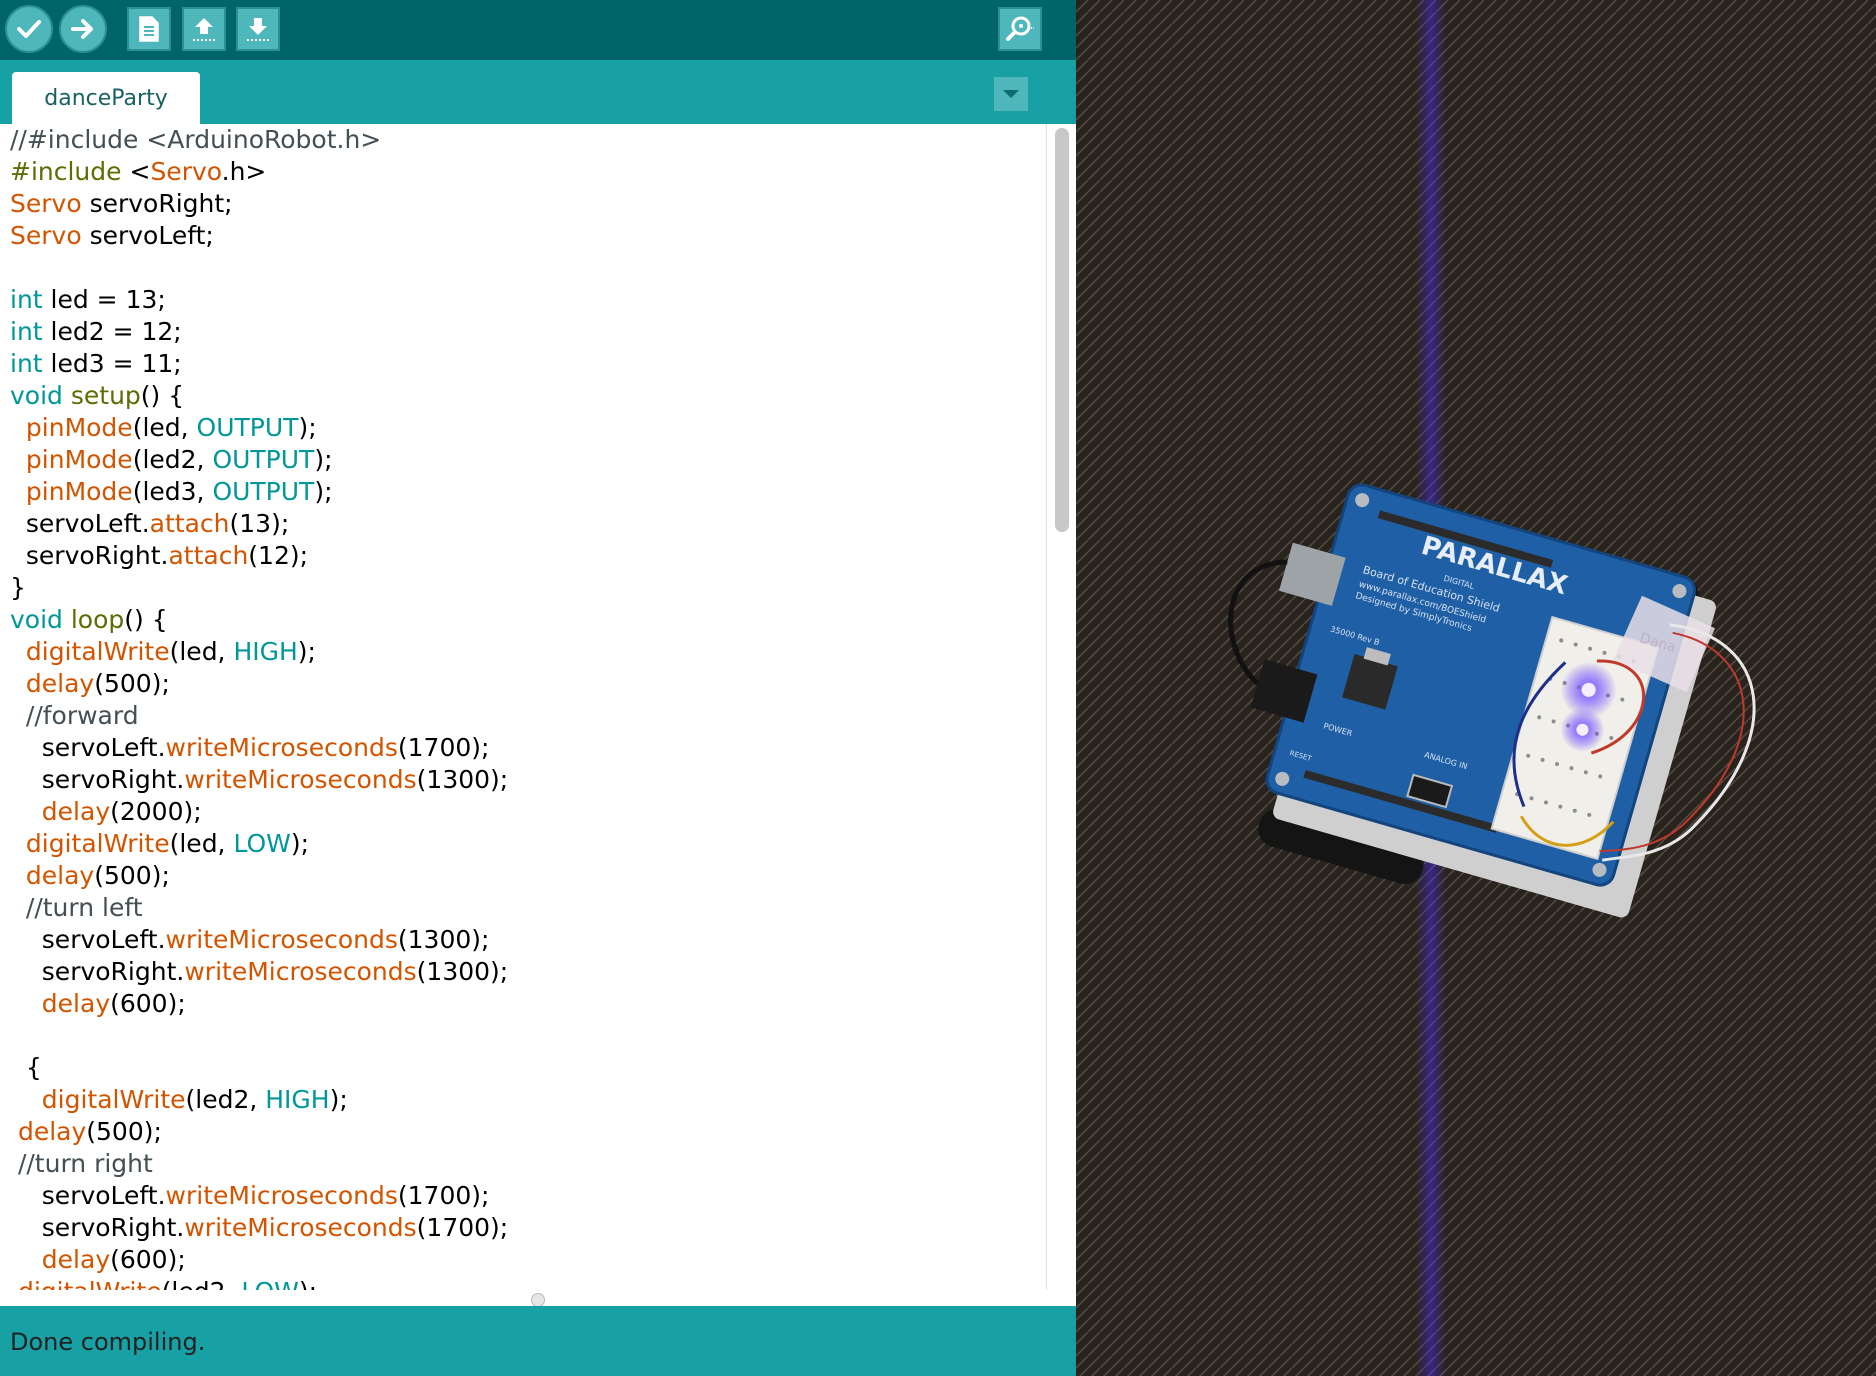 The height and width of the screenshot is (1376, 1876). I want to click on new-file-icon, so click(149, 29).